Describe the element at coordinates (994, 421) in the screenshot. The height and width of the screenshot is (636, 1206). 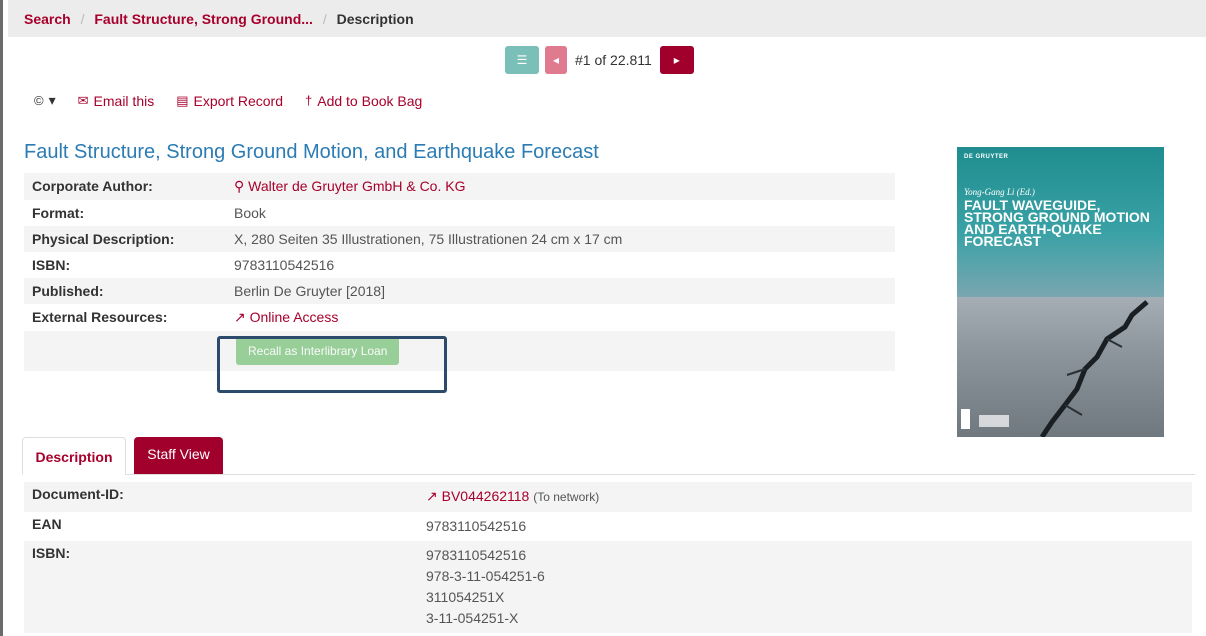
I see `imprint-logo-icon` at that location.